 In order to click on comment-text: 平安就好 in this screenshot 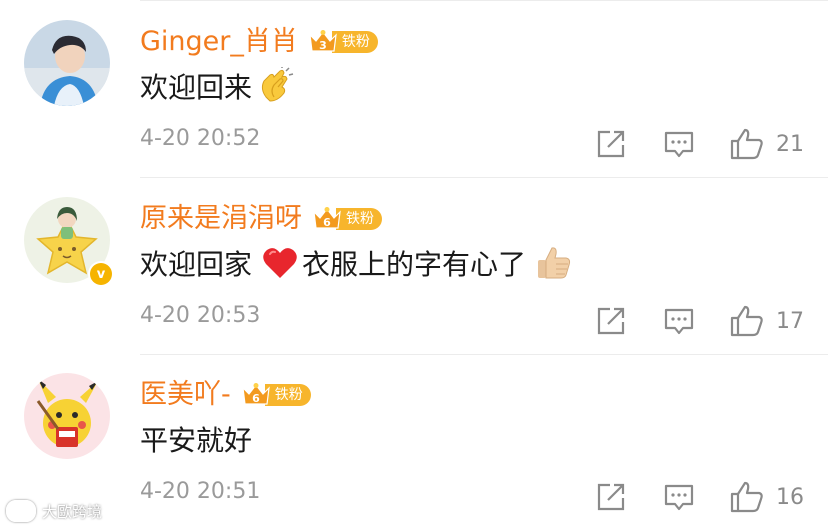, I will do `click(196, 439)`.